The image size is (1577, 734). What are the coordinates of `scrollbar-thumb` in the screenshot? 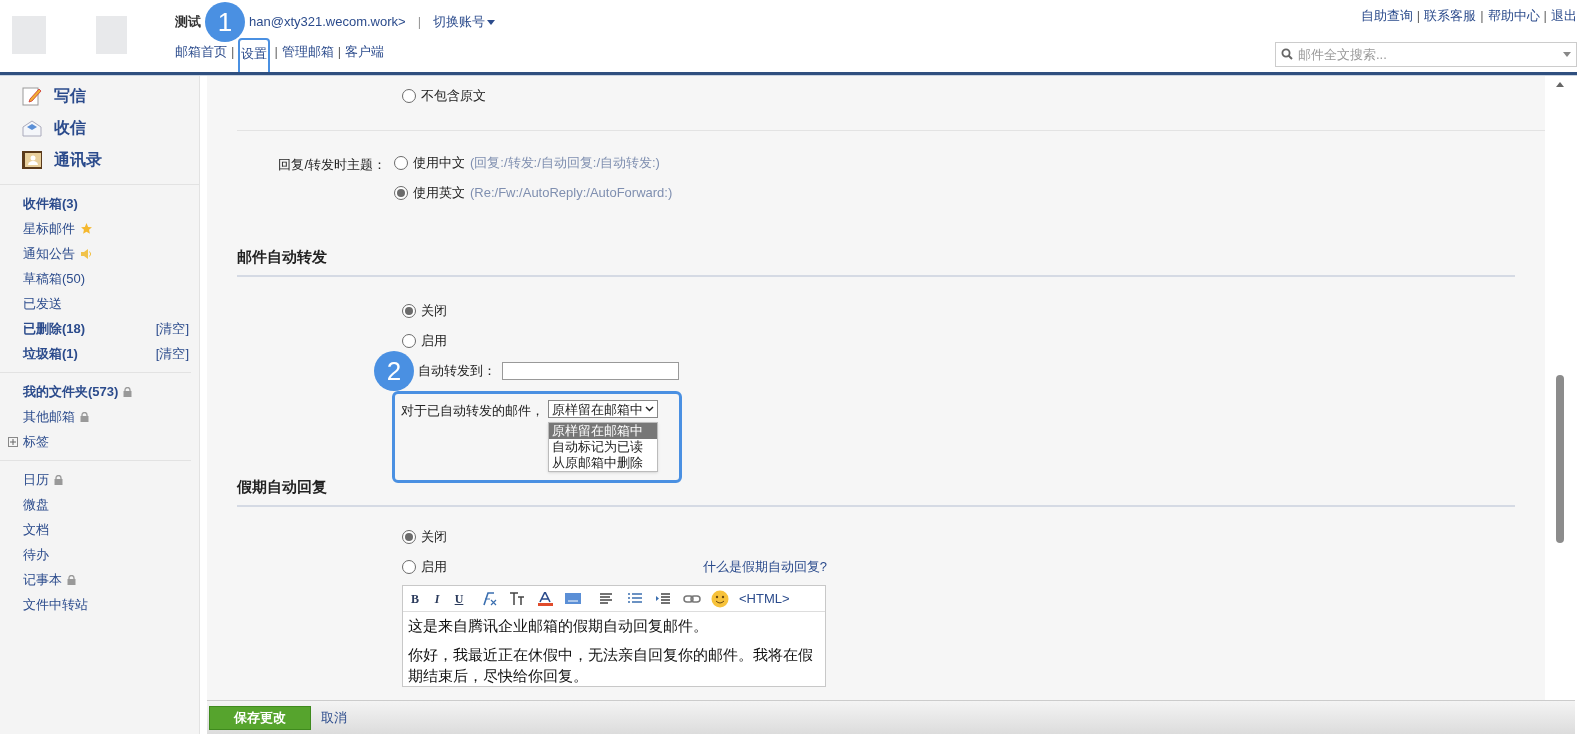 It's located at (1560, 459).